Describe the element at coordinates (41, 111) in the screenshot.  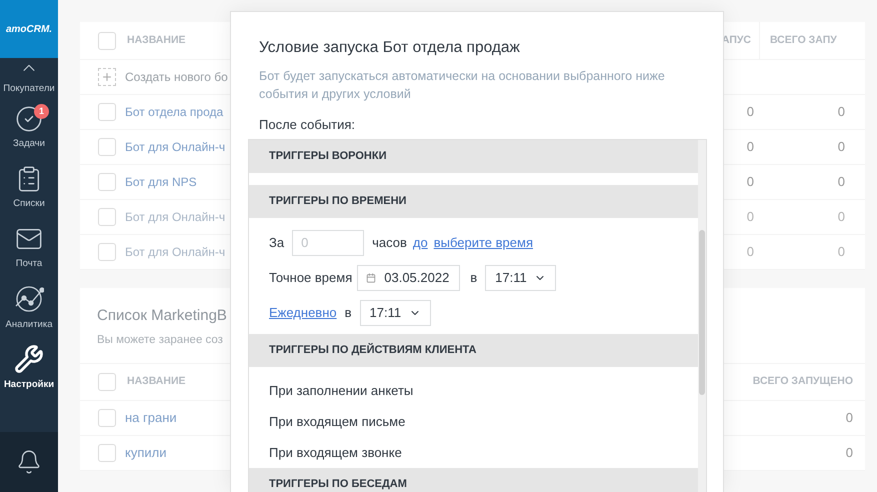
I see `count-badge: 1` at that location.